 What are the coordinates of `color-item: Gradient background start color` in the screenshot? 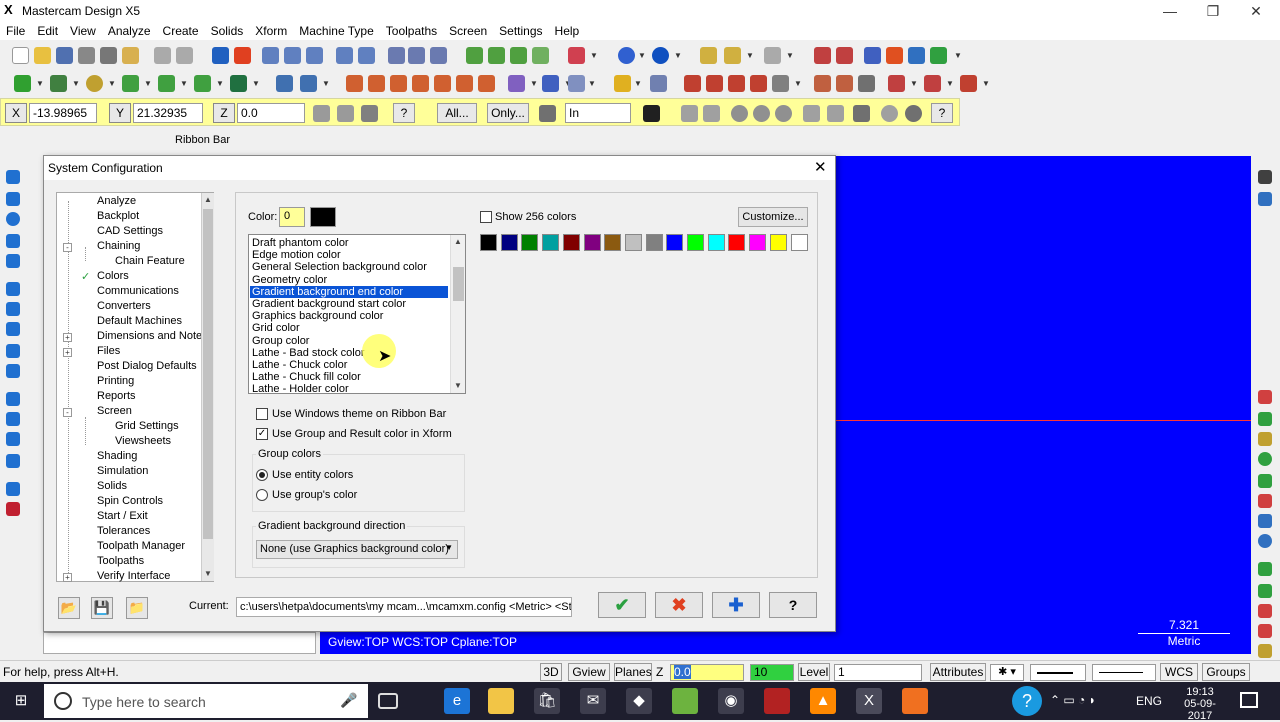 It's located at (329, 304).